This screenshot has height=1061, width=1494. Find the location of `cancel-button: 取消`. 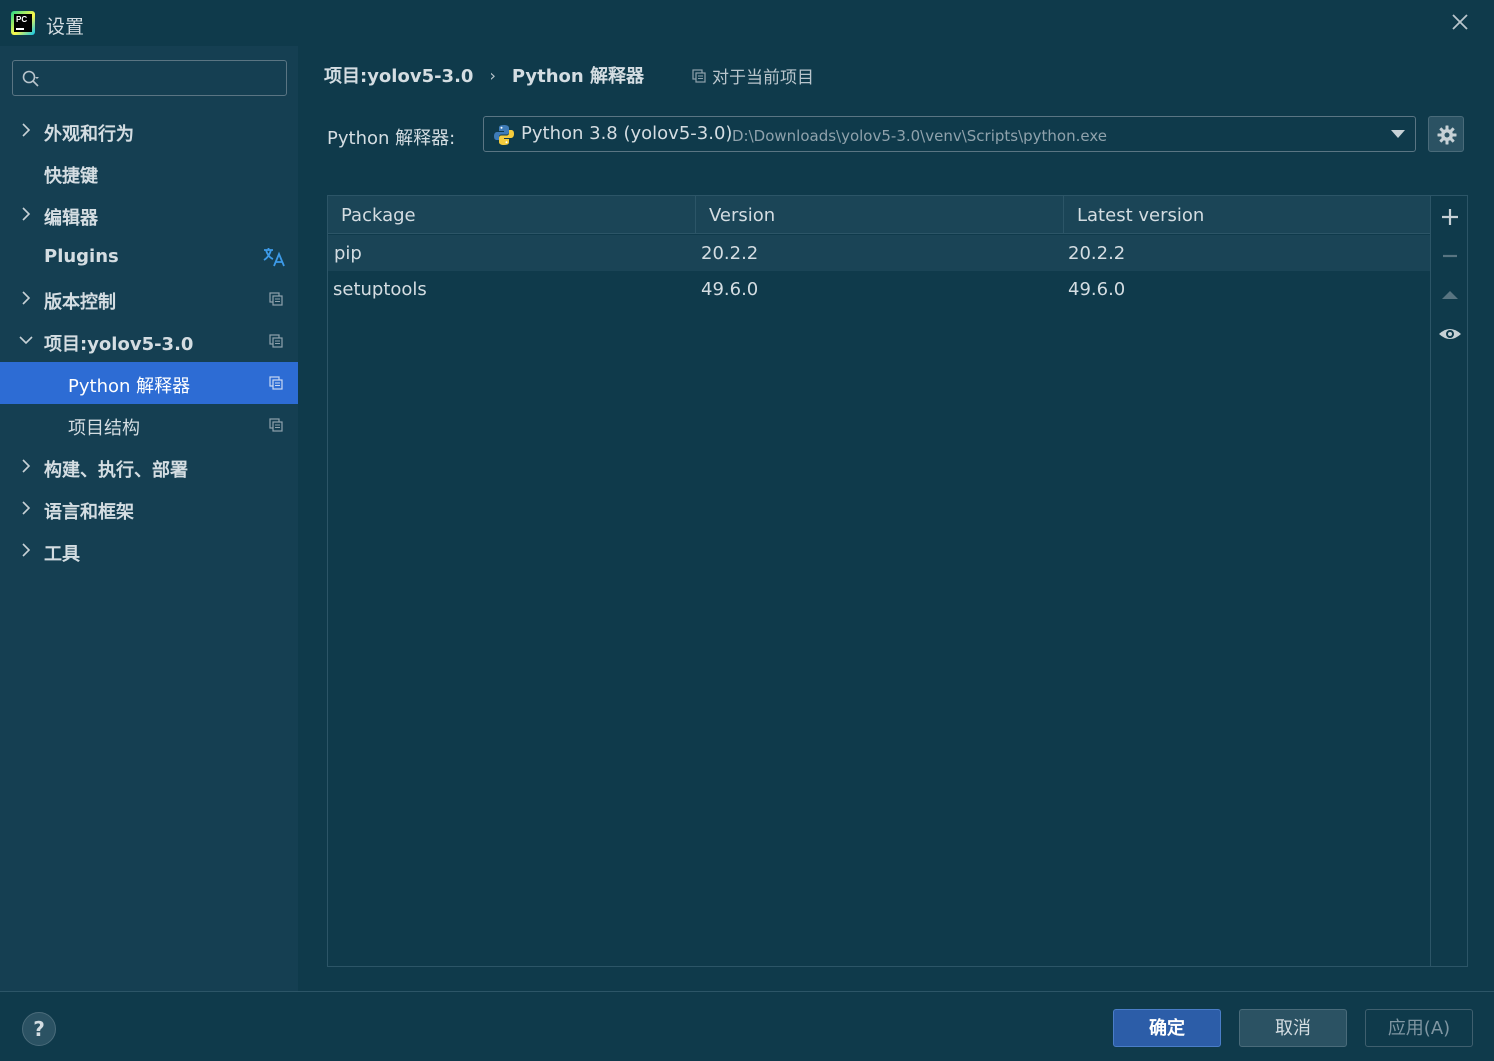

cancel-button: 取消 is located at coordinates (1293, 1028).